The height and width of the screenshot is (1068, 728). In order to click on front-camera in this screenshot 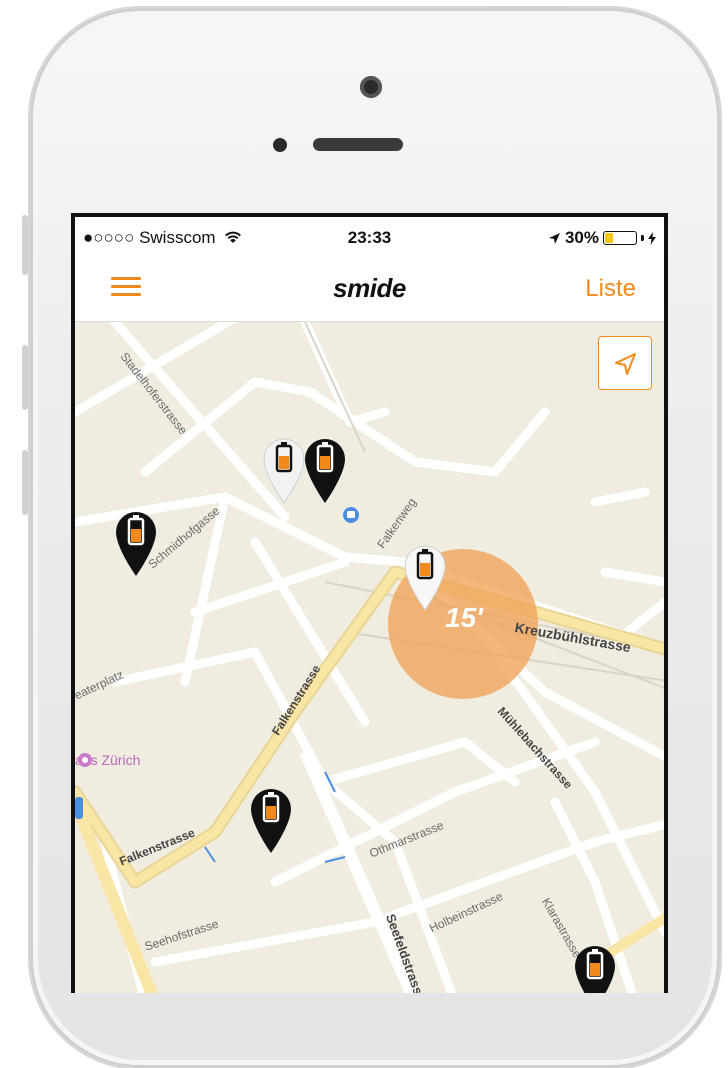, I will do `click(371, 87)`.